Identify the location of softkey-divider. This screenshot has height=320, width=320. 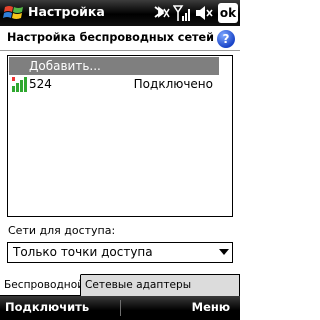
(120, 308).